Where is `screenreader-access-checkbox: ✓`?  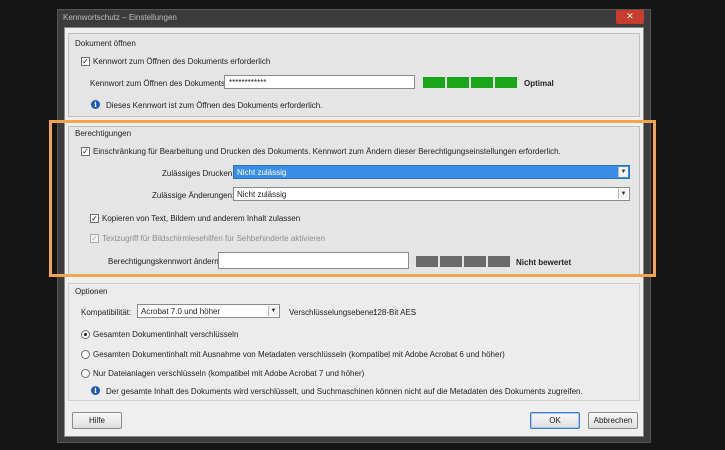
screenreader-access-checkbox: ✓ is located at coordinates (94, 238).